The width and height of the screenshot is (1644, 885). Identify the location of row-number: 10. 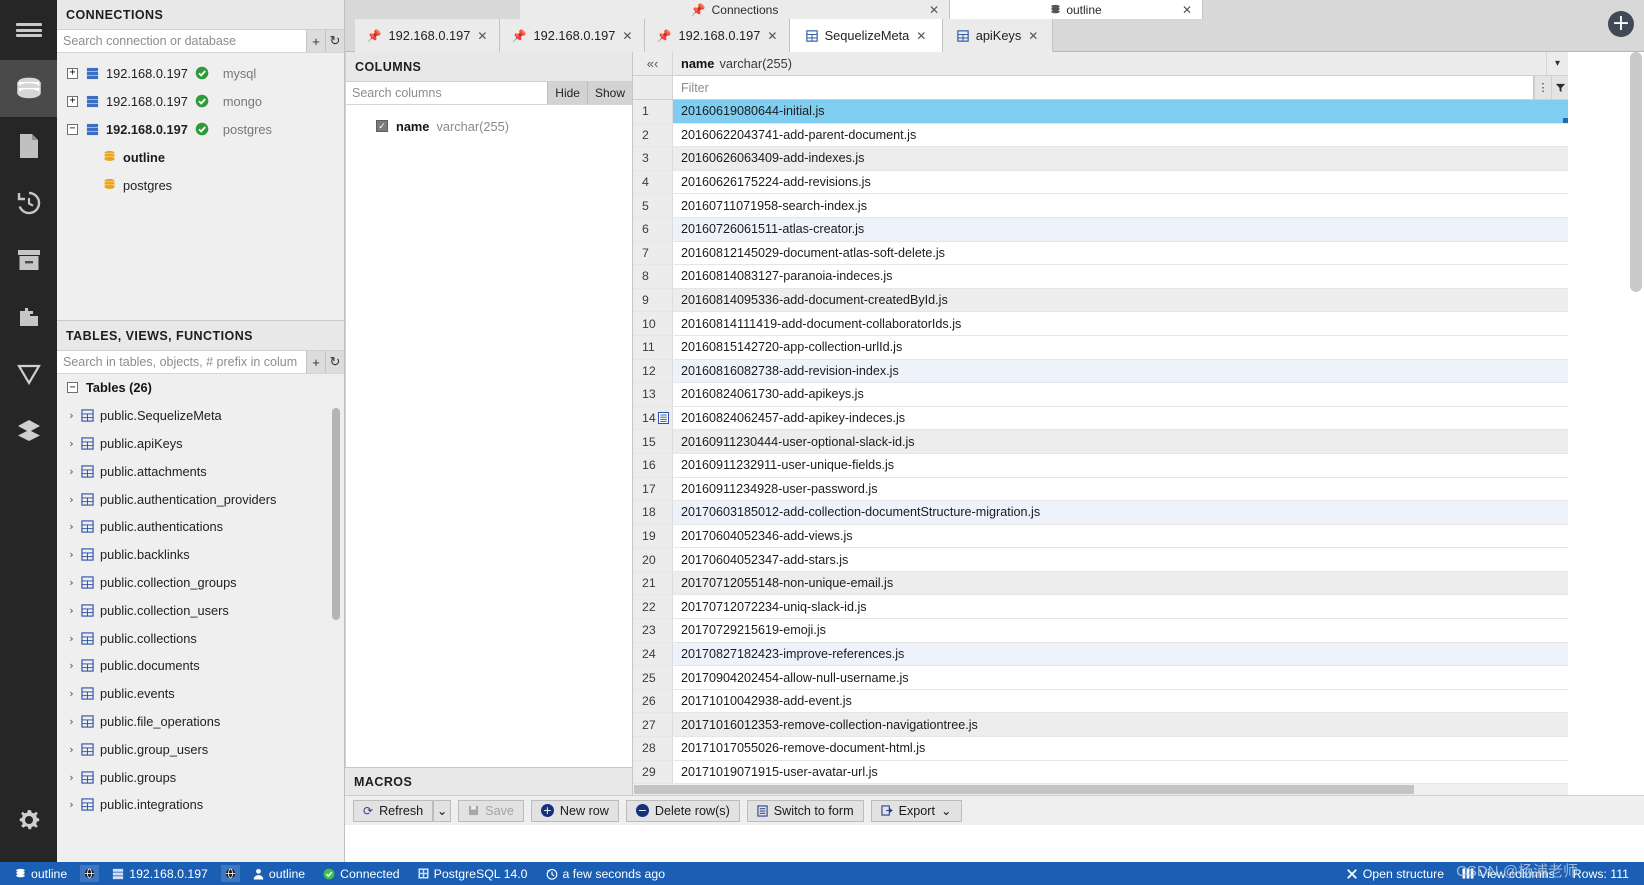
(653, 323).